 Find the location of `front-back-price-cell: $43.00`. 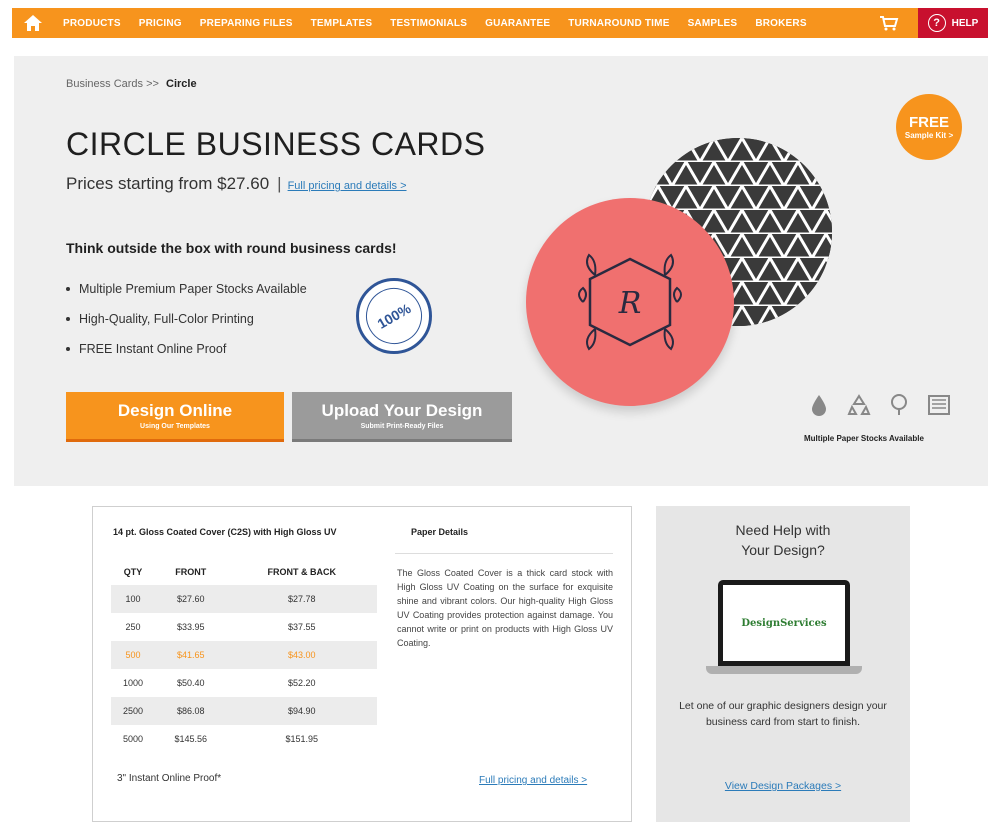

front-back-price-cell: $43.00 is located at coordinates (301, 655).